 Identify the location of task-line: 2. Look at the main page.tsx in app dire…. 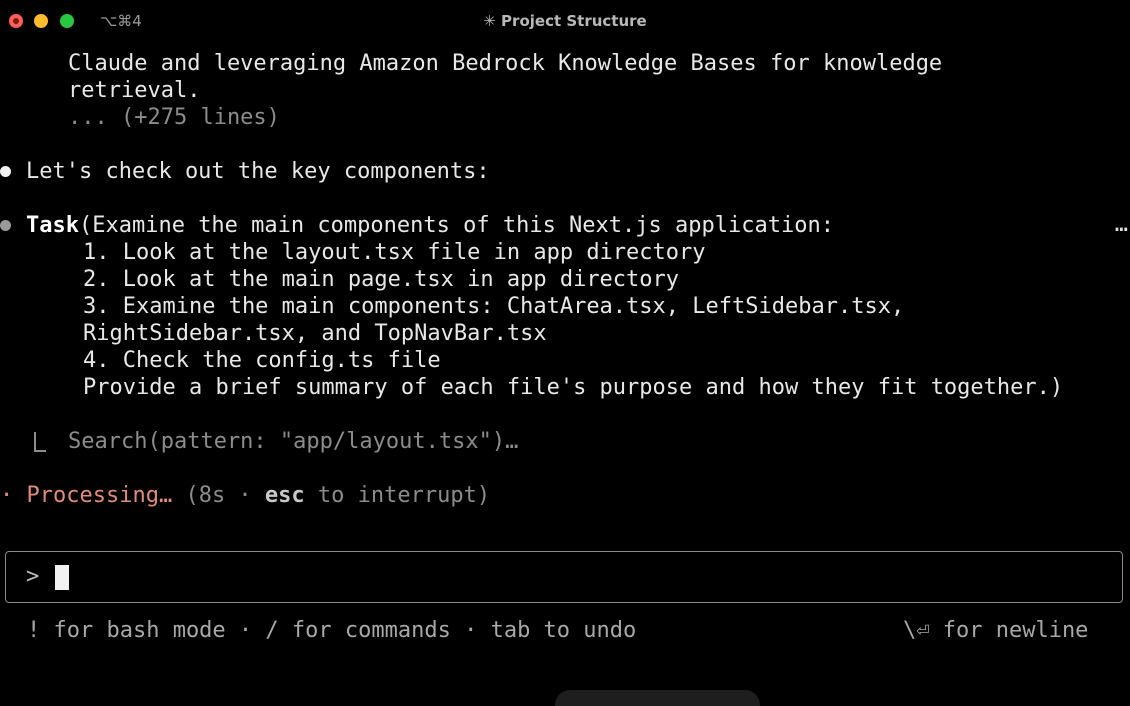
(381, 279).